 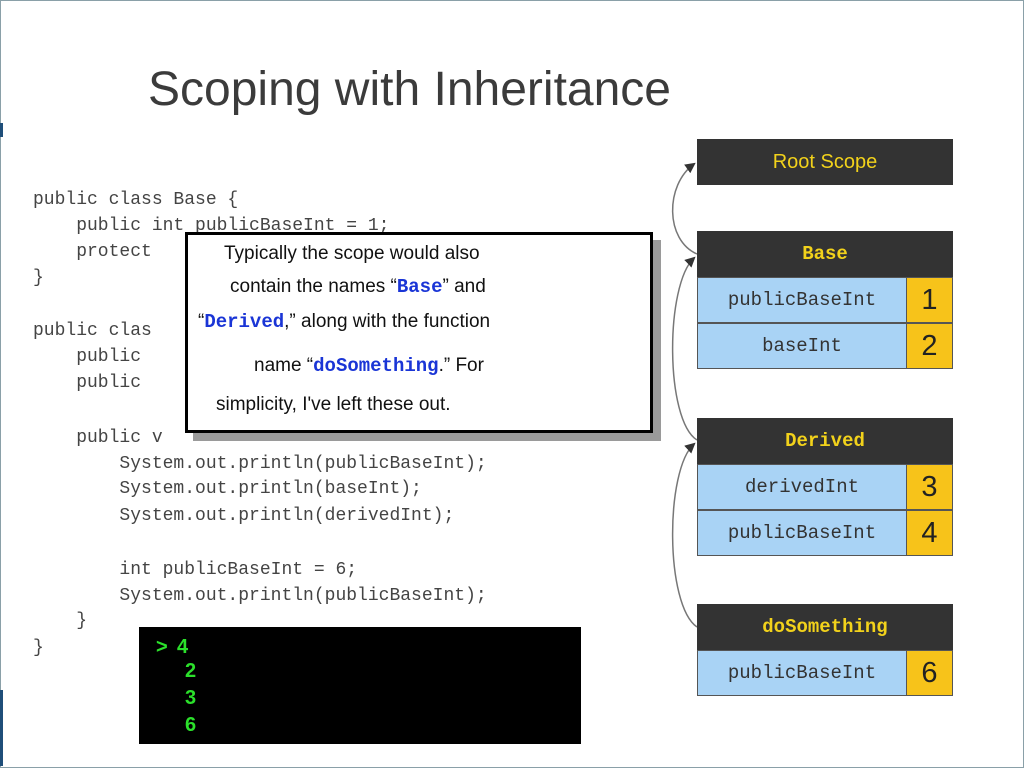 I want to click on arrow-derived-to-base, so click(x=684, y=348).